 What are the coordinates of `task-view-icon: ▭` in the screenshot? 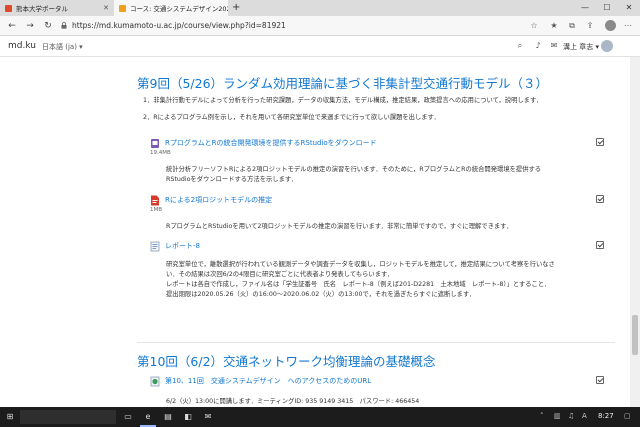 It's located at (128, 417).